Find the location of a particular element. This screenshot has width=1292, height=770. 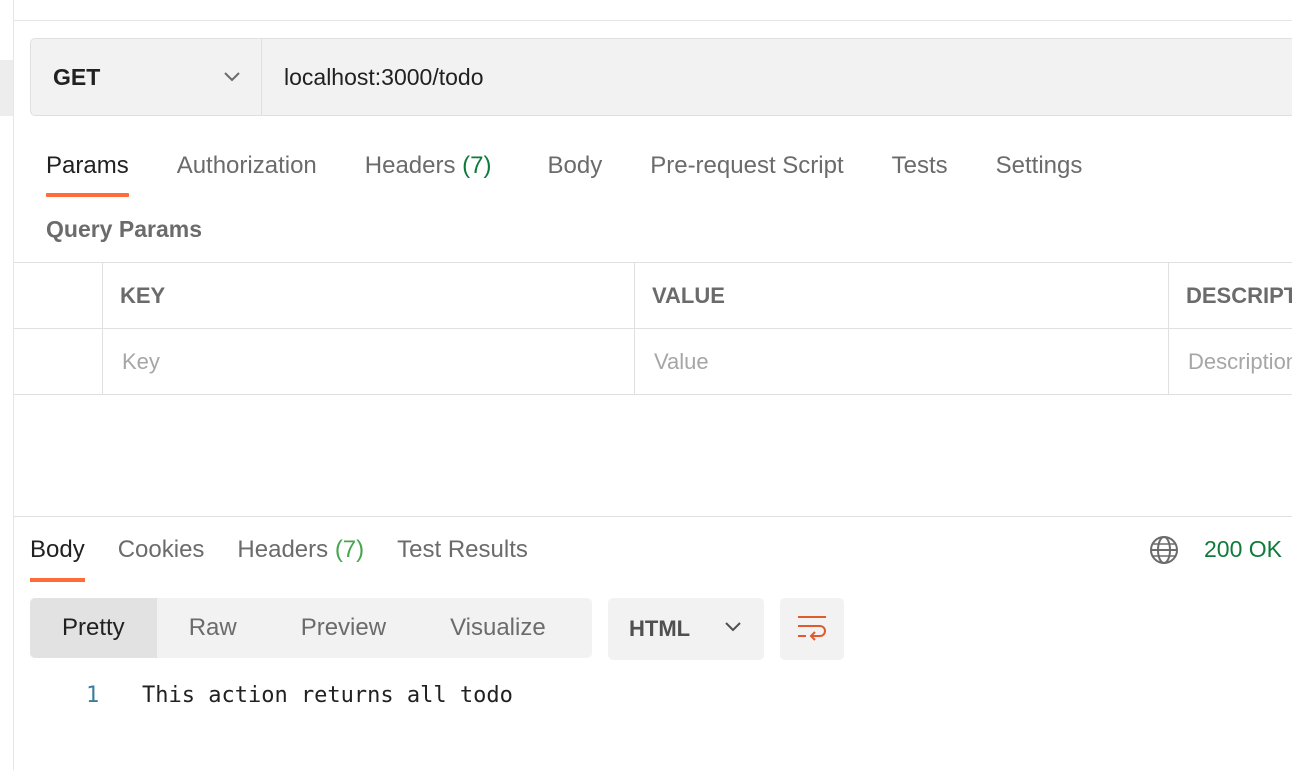

tab-pre-request-script: Pre-request Script is located at coordinates (746, 171).